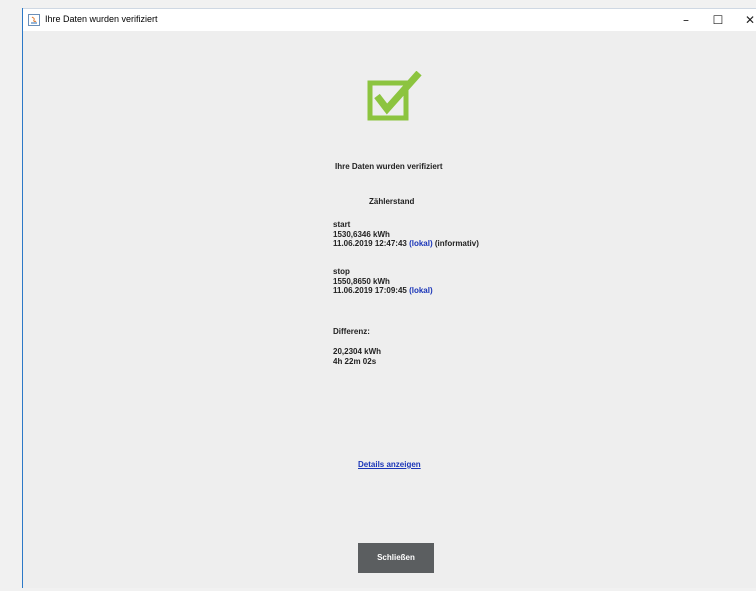  Describe the element at coordinates (456, 243) in the screenshot. I see `start-note: (informativ)` at that location.